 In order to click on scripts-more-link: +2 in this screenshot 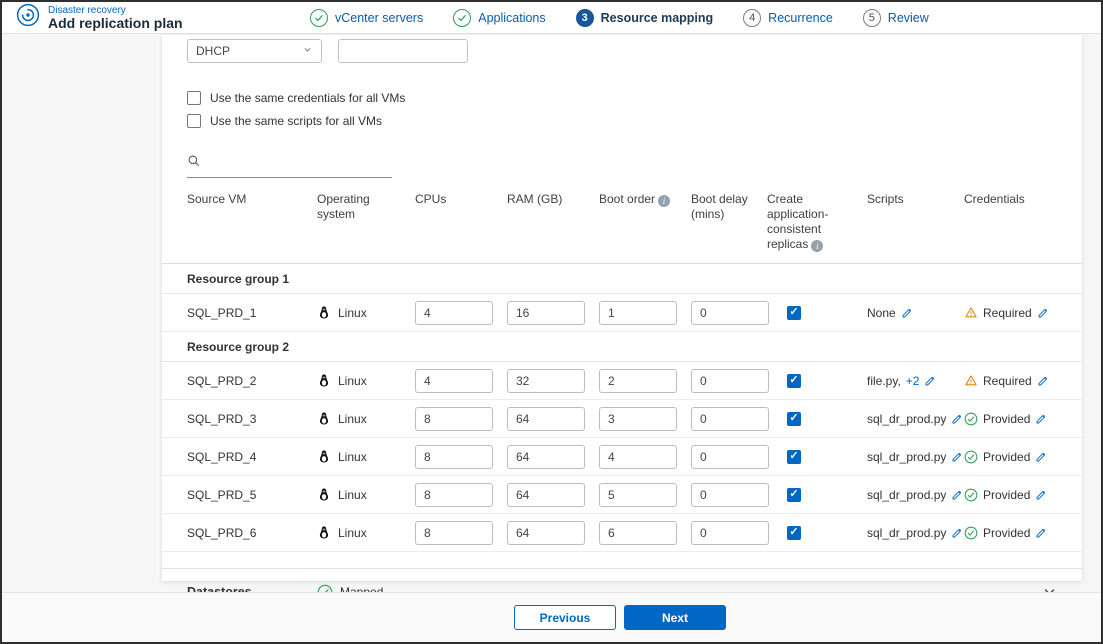, I will do `click(913, 381)`.